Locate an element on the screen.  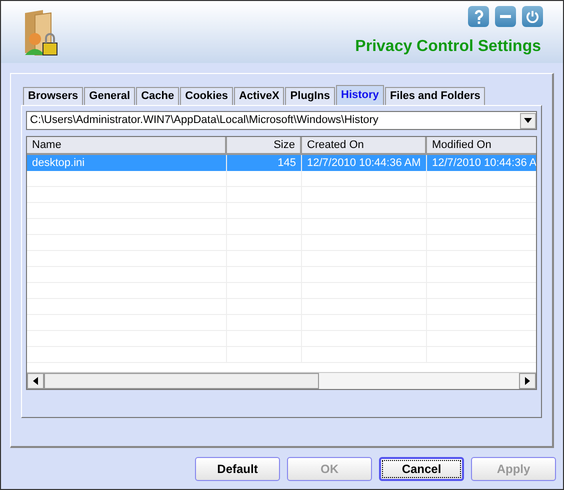
table-cell: 145 is located at coordinates (264, 163).